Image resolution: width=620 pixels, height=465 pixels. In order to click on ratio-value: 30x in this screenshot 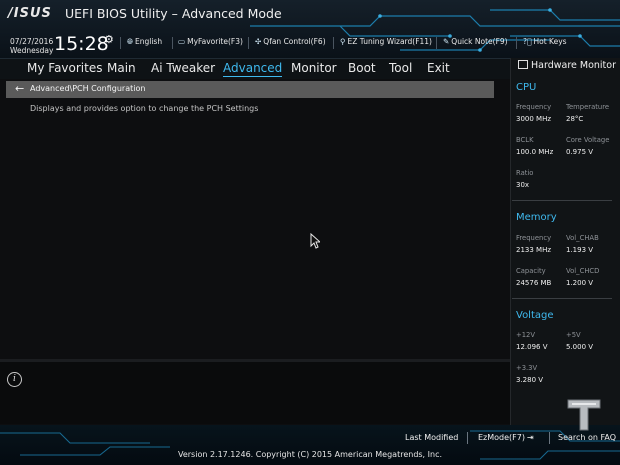, I will do `click(523, 185)`.